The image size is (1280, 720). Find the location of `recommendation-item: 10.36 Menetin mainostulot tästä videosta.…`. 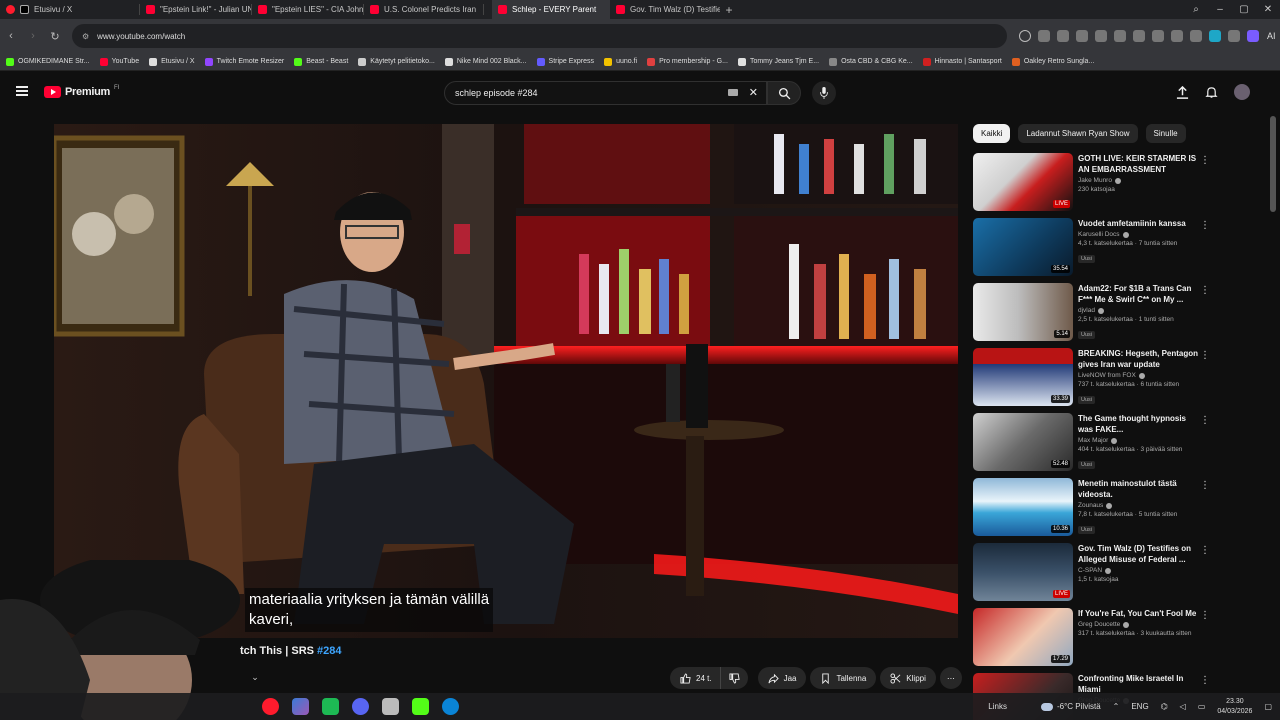

recommendation-item: 10.36 Menetin mainostulot tästä videosta.… is located at coordinates (1095, 510).